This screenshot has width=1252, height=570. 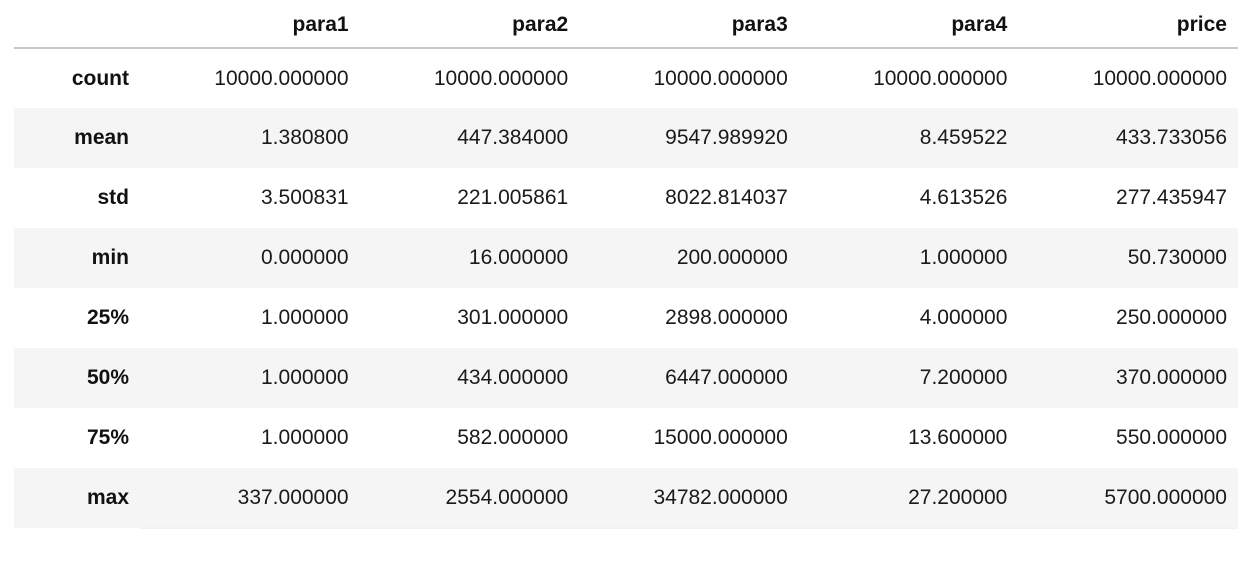 What do you see at coordinates (958, 437) in the screenshot?
I see `cell-75pct-para4: 13.600000` at bounding box center [958, 437].